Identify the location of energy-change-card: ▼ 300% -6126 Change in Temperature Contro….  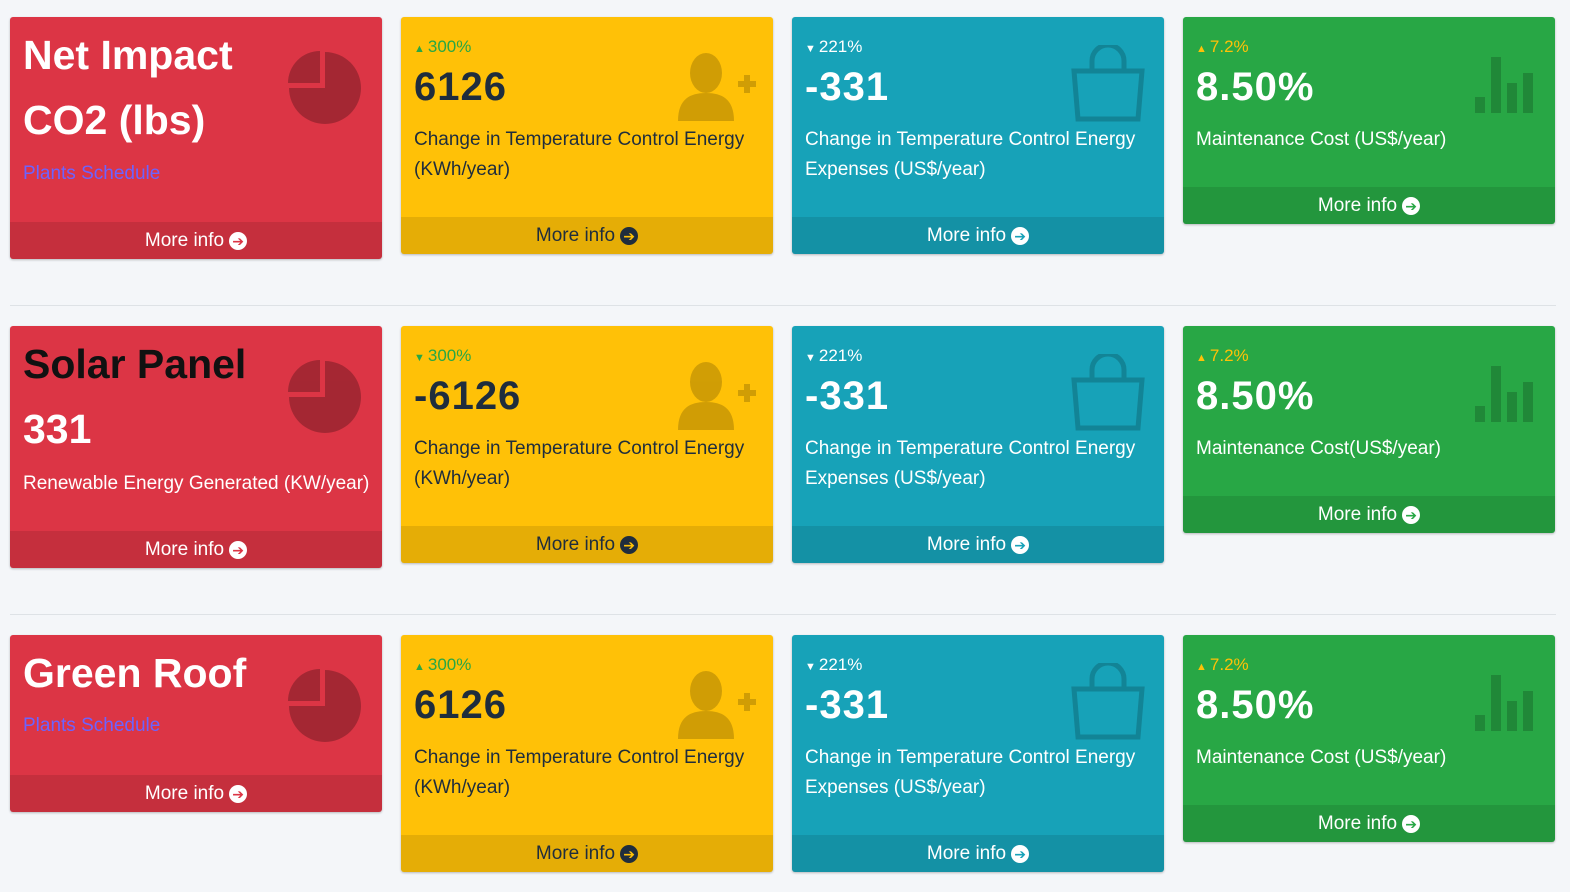
(587, 444).